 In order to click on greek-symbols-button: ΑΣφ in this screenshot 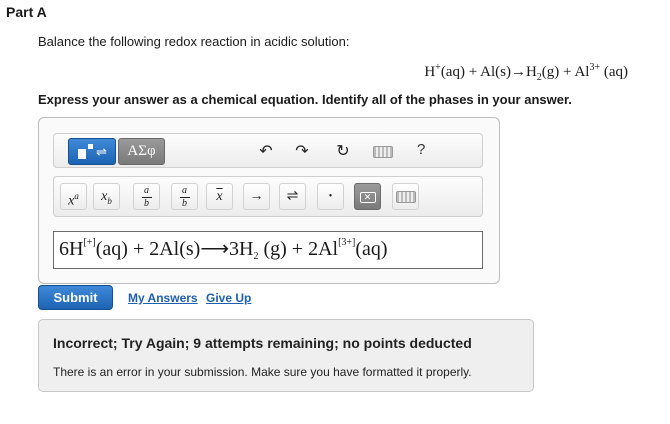, I will do `click(141, 151)`.